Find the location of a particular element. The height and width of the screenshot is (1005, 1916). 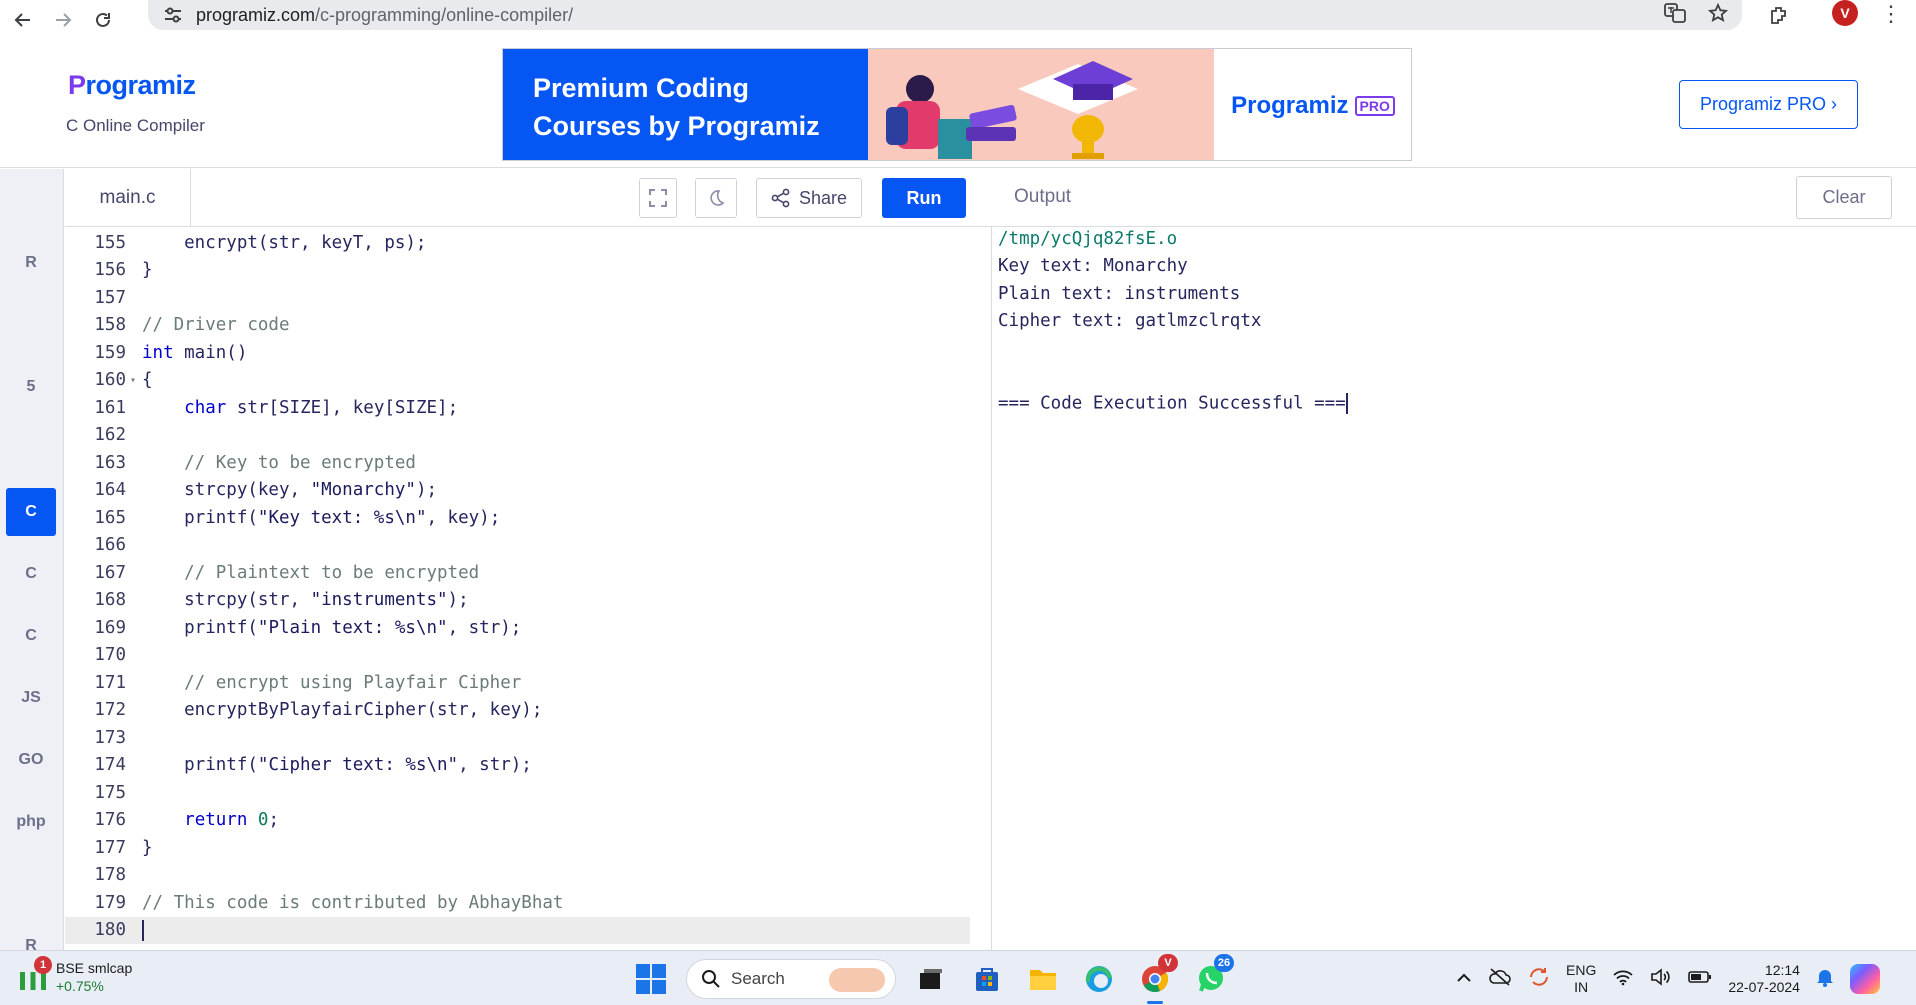

dark-mode-icon is located at coordinates (716, 198).